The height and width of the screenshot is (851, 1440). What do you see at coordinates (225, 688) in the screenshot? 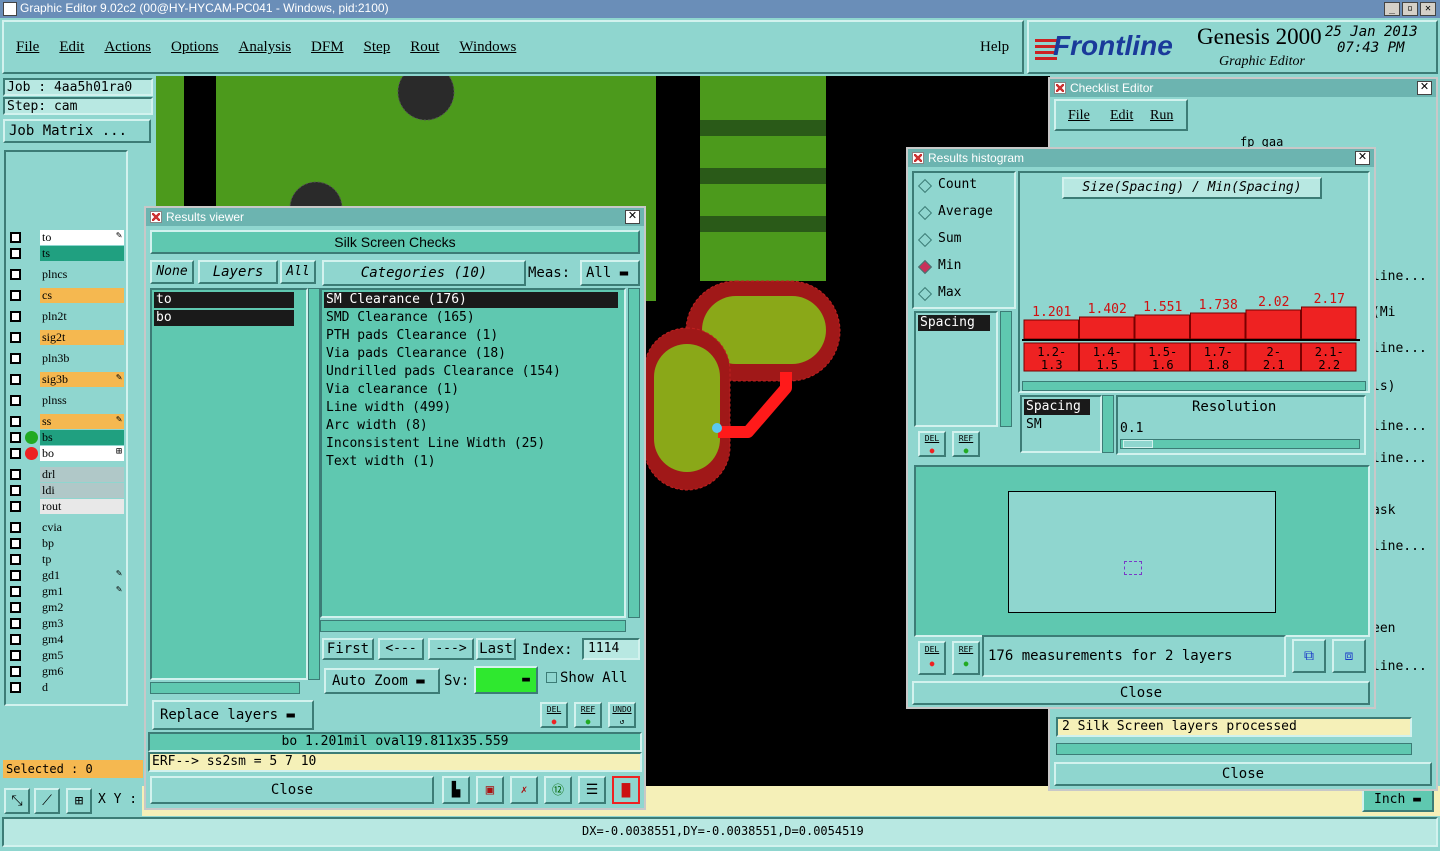
I see `results-layer-hscroll` at bounding box center [225, 688].